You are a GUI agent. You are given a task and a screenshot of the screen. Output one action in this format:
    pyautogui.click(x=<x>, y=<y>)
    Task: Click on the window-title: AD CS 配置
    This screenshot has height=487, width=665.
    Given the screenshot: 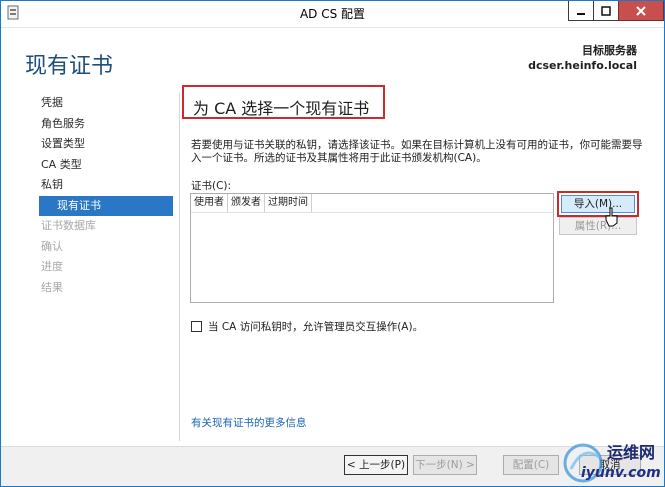 What is the action you would take?
    pyautogui.click(x=332, y=14)
    